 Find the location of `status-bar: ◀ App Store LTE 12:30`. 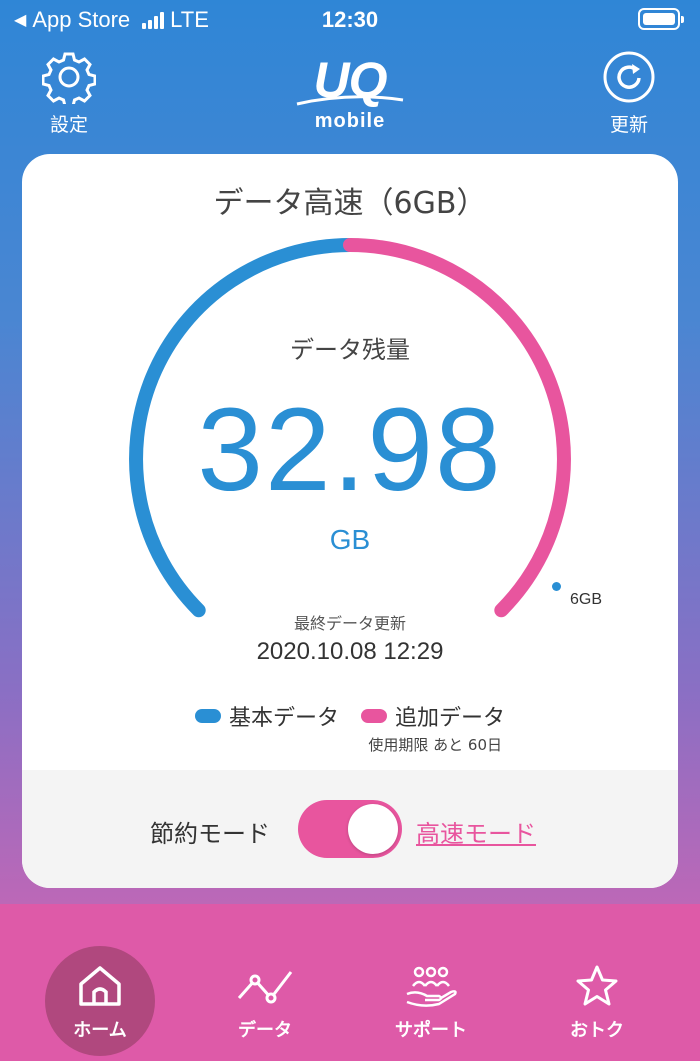

status-bar: ◀ App Store LTE 12:30 is located at coordinates (350, 20).